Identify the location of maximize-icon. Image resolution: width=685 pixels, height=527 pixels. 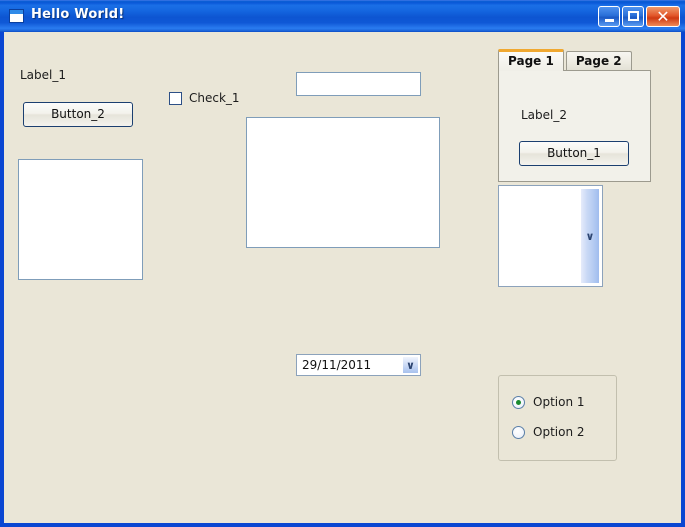
(633, 16).